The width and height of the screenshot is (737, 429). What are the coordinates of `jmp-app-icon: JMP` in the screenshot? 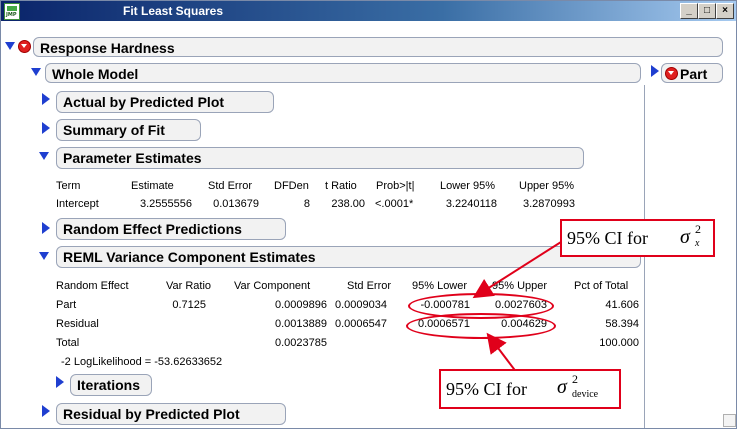 It's located at (12, 11).